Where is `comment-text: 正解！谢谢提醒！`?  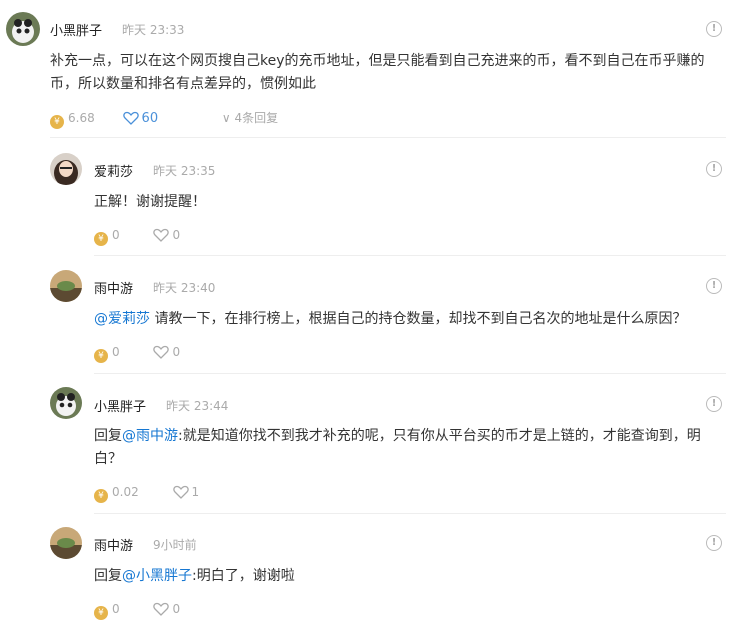
comment-text: 正解！谢谢提醒！ is located at coordinates (150, 202).